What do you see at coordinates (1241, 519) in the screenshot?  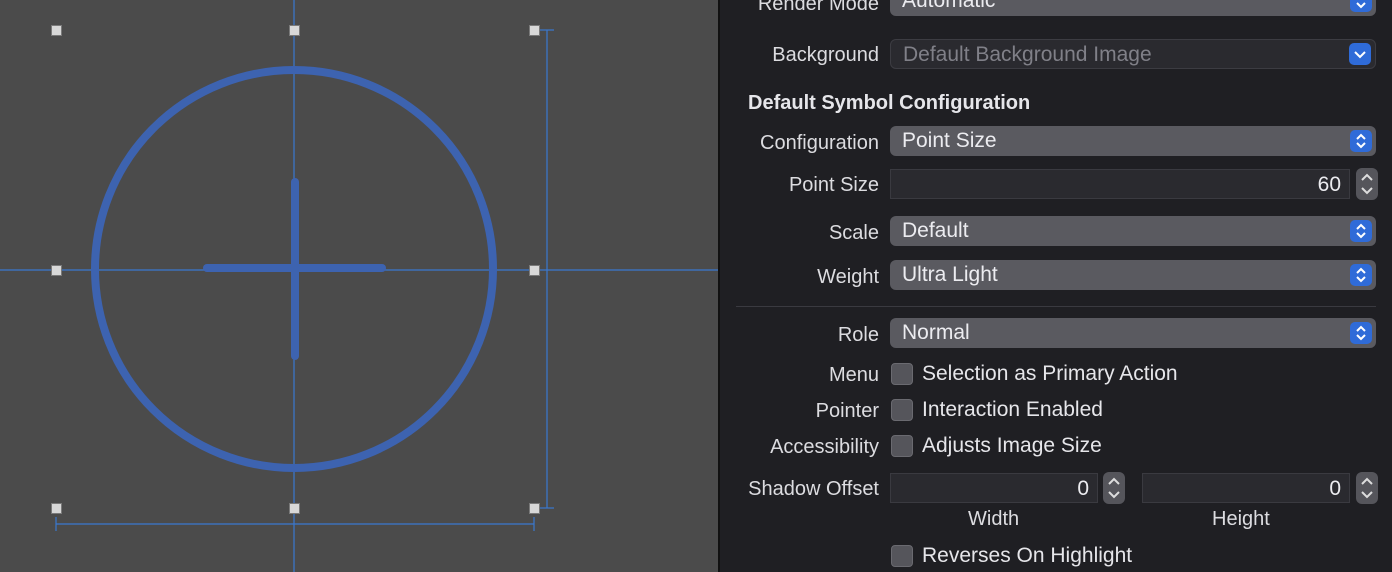 I see `shadow-height-caption: Height` at bounding box center [1241, 519].